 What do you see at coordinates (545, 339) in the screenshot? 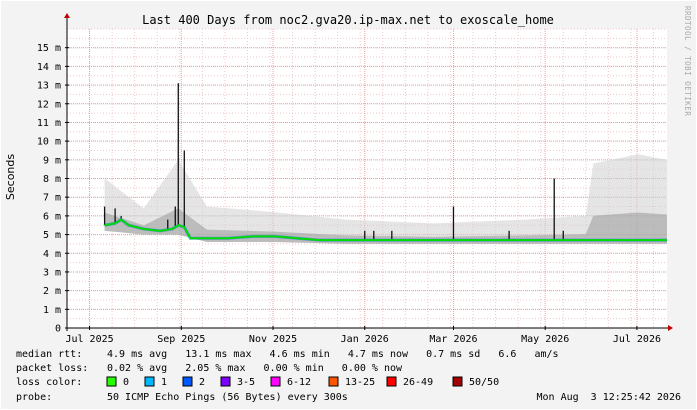
I see `x-tick-label: May 2026` at bounding box center [545, 339].